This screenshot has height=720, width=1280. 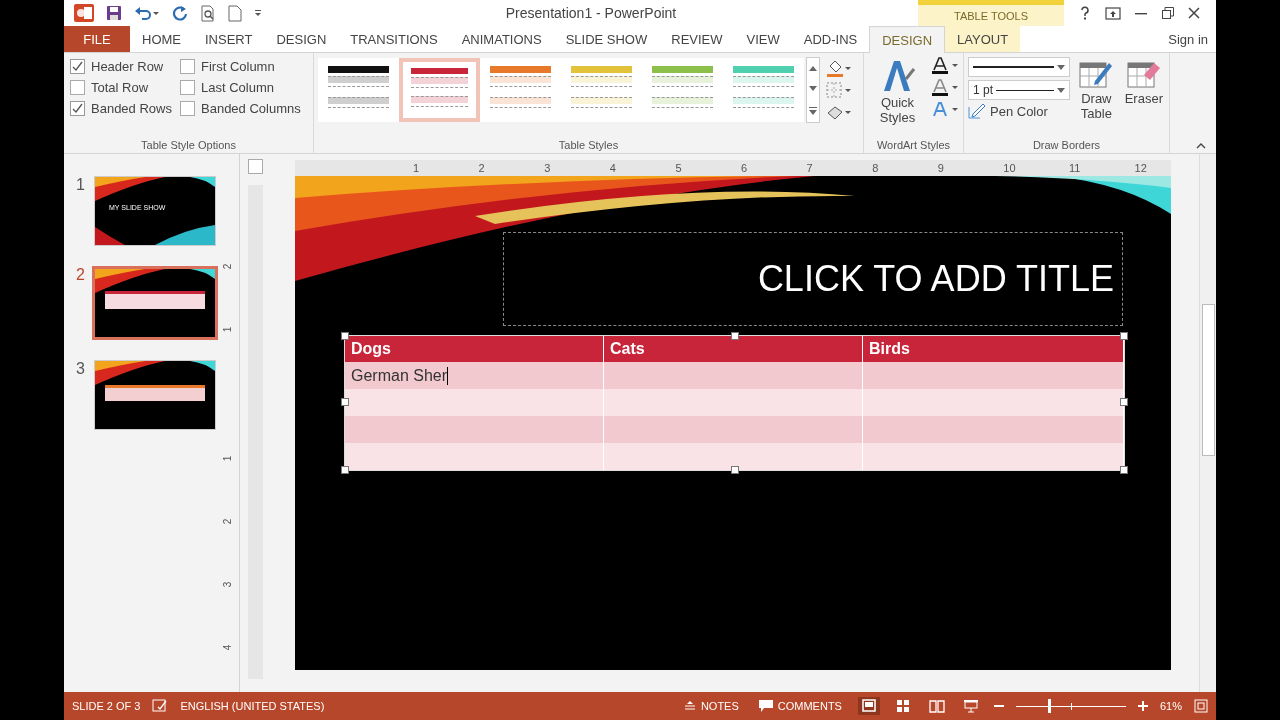 I want to click on customize-caret-icon, so click(x=258, y=13).